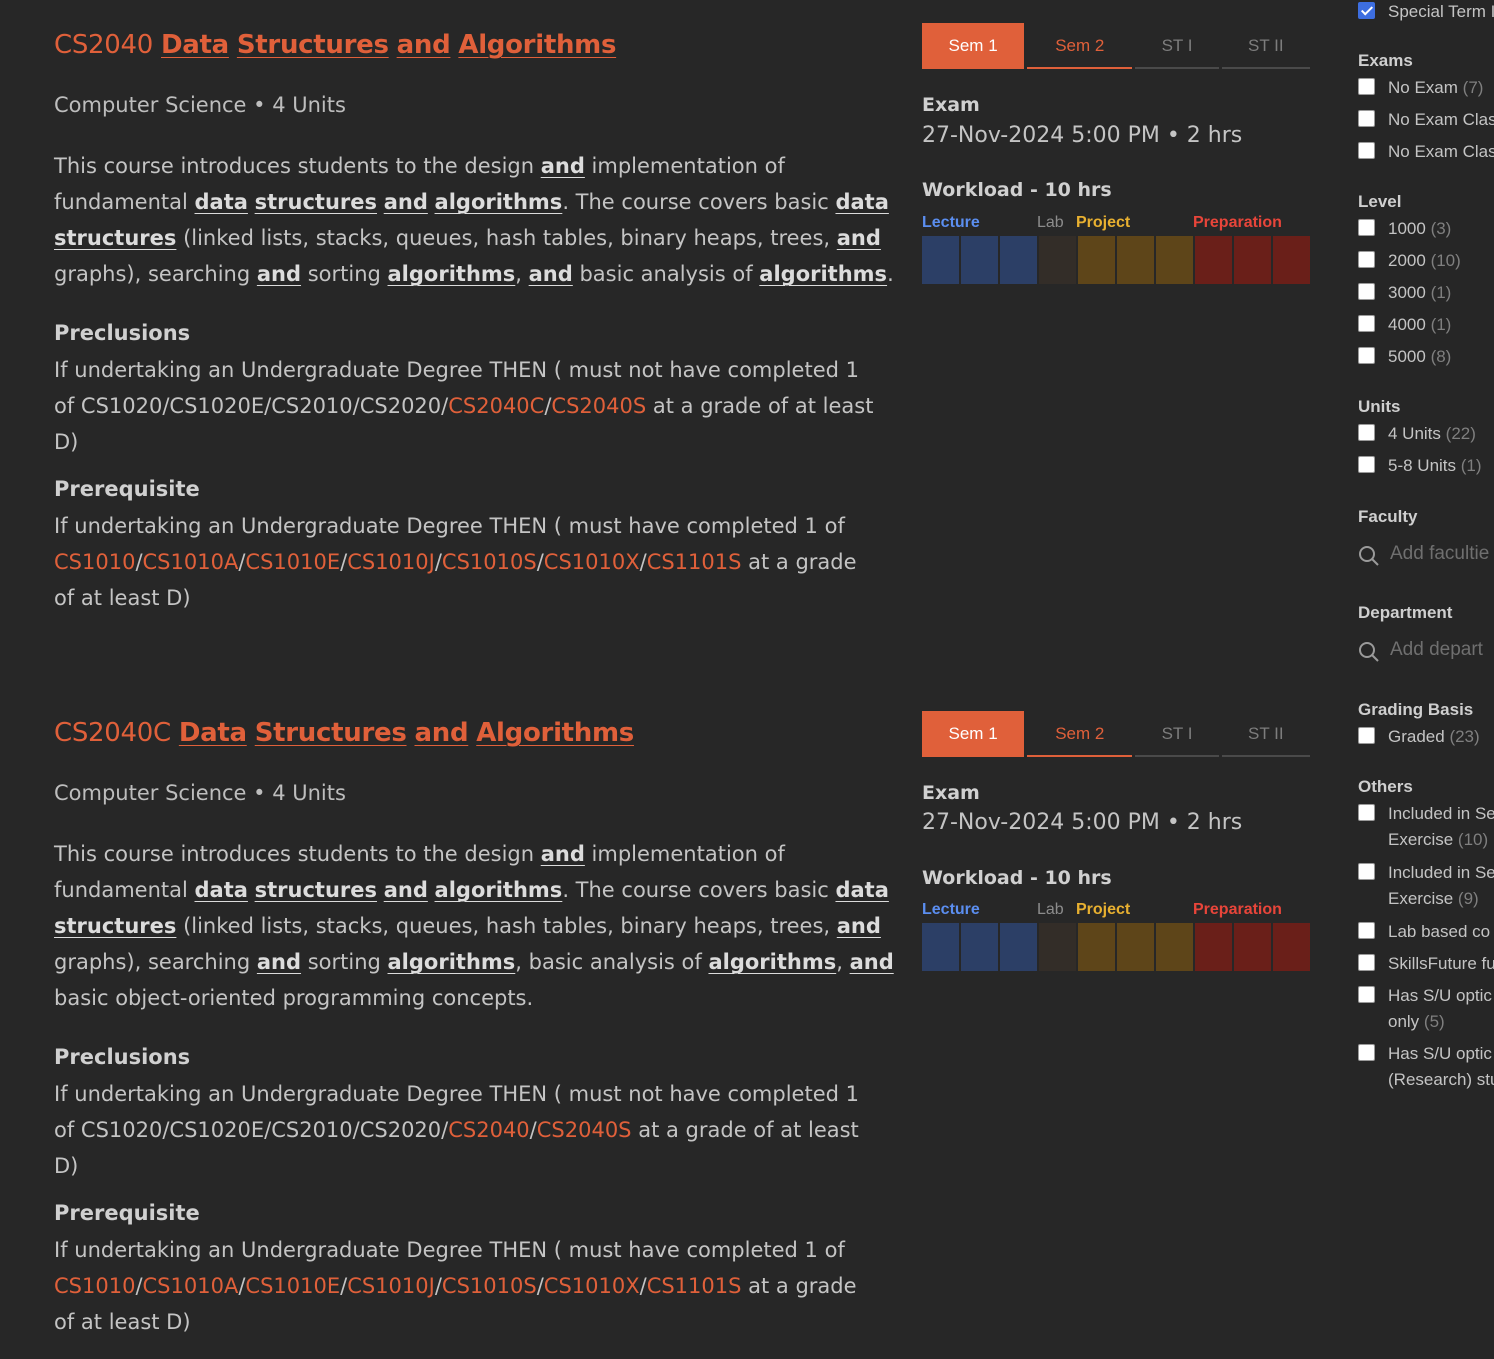  I want to click on legend-lab: Lab, so click(1050, 909).